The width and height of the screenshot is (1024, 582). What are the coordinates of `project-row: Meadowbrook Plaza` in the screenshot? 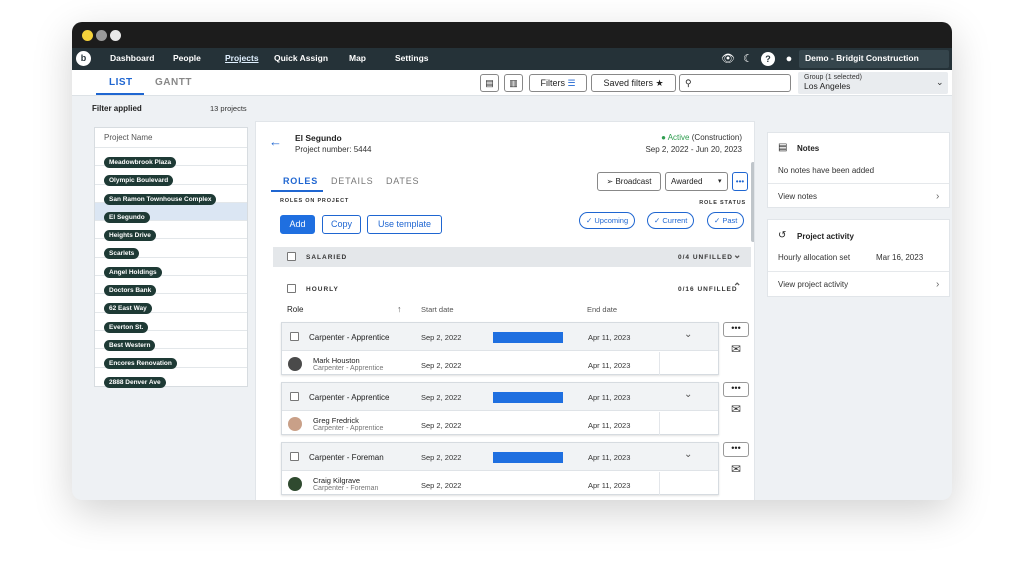 It's located at (171, 158).